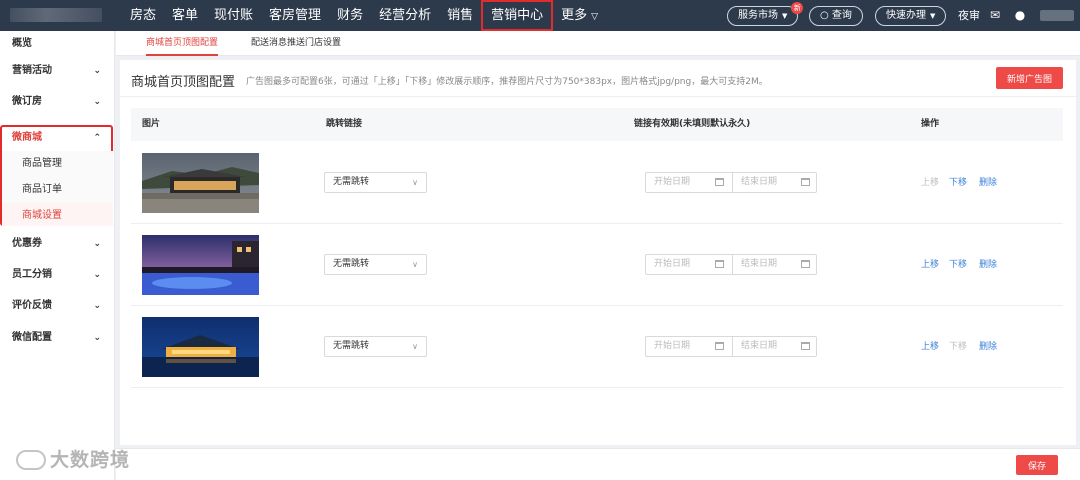  I want to click on page-title: 商城首页顶图配置, so click(183, 82).